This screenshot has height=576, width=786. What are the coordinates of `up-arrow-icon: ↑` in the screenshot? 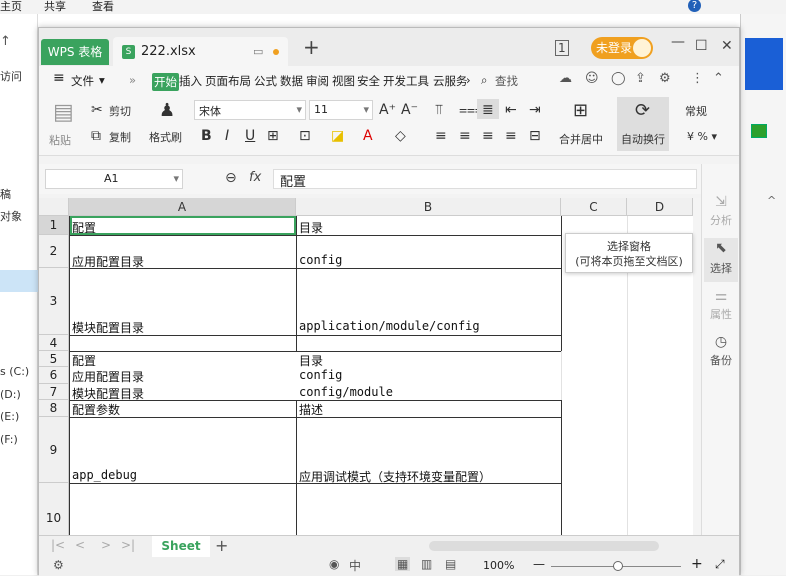 It's located at (5, 41).